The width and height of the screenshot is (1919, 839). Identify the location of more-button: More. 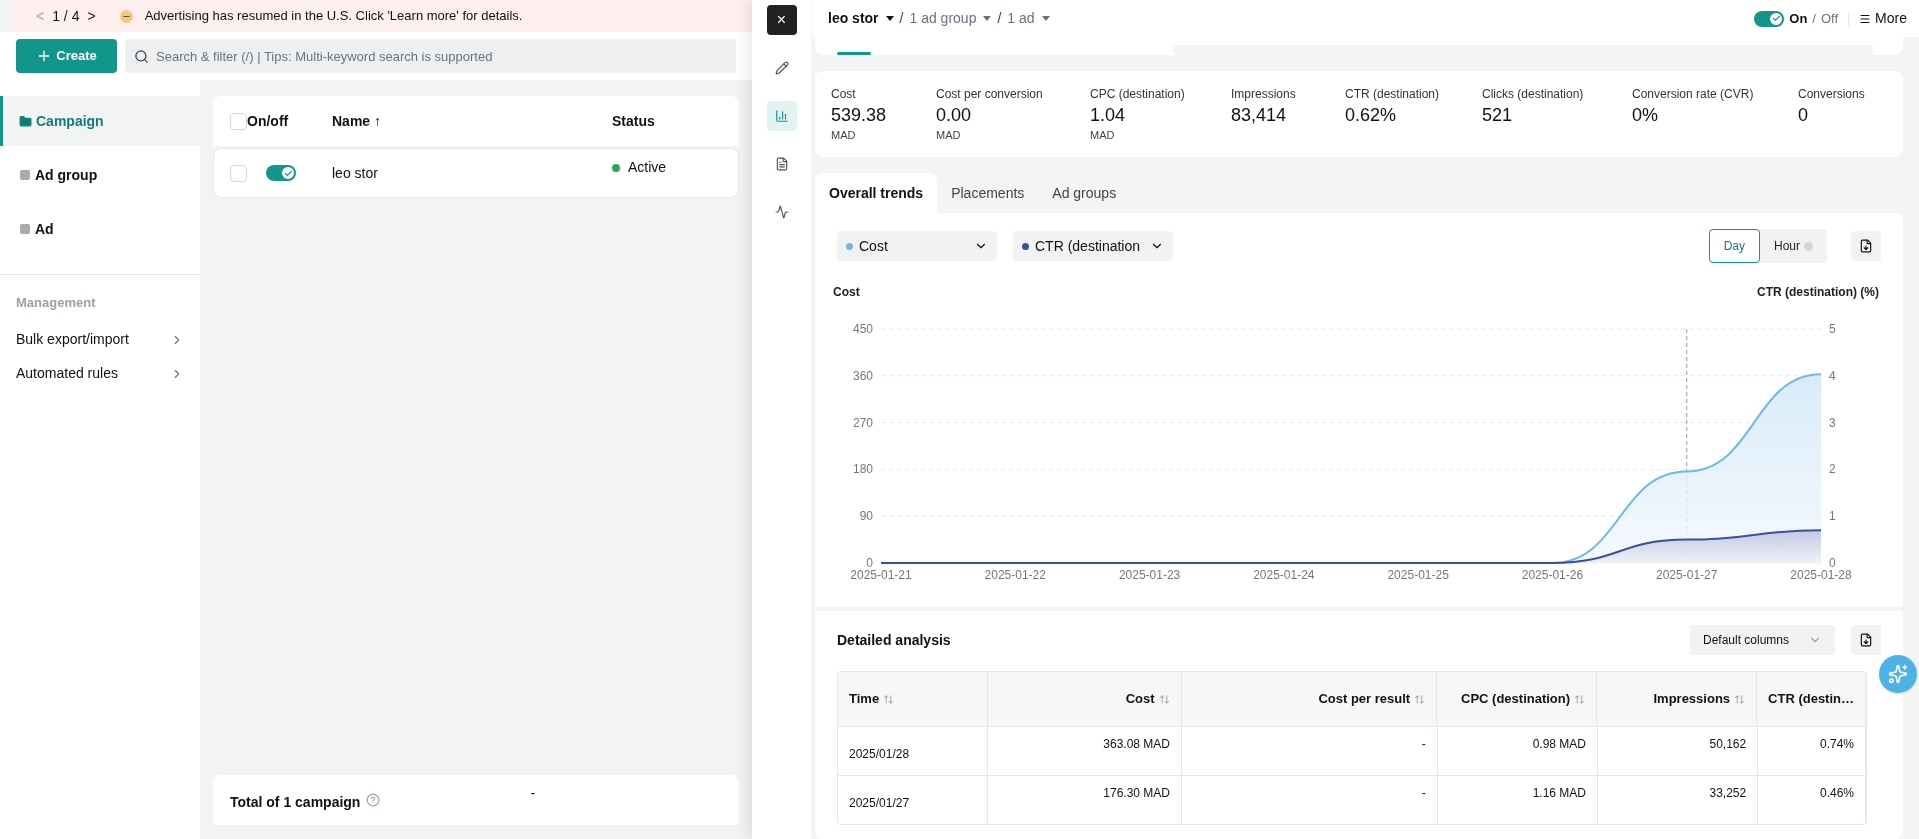
(1883, 18).